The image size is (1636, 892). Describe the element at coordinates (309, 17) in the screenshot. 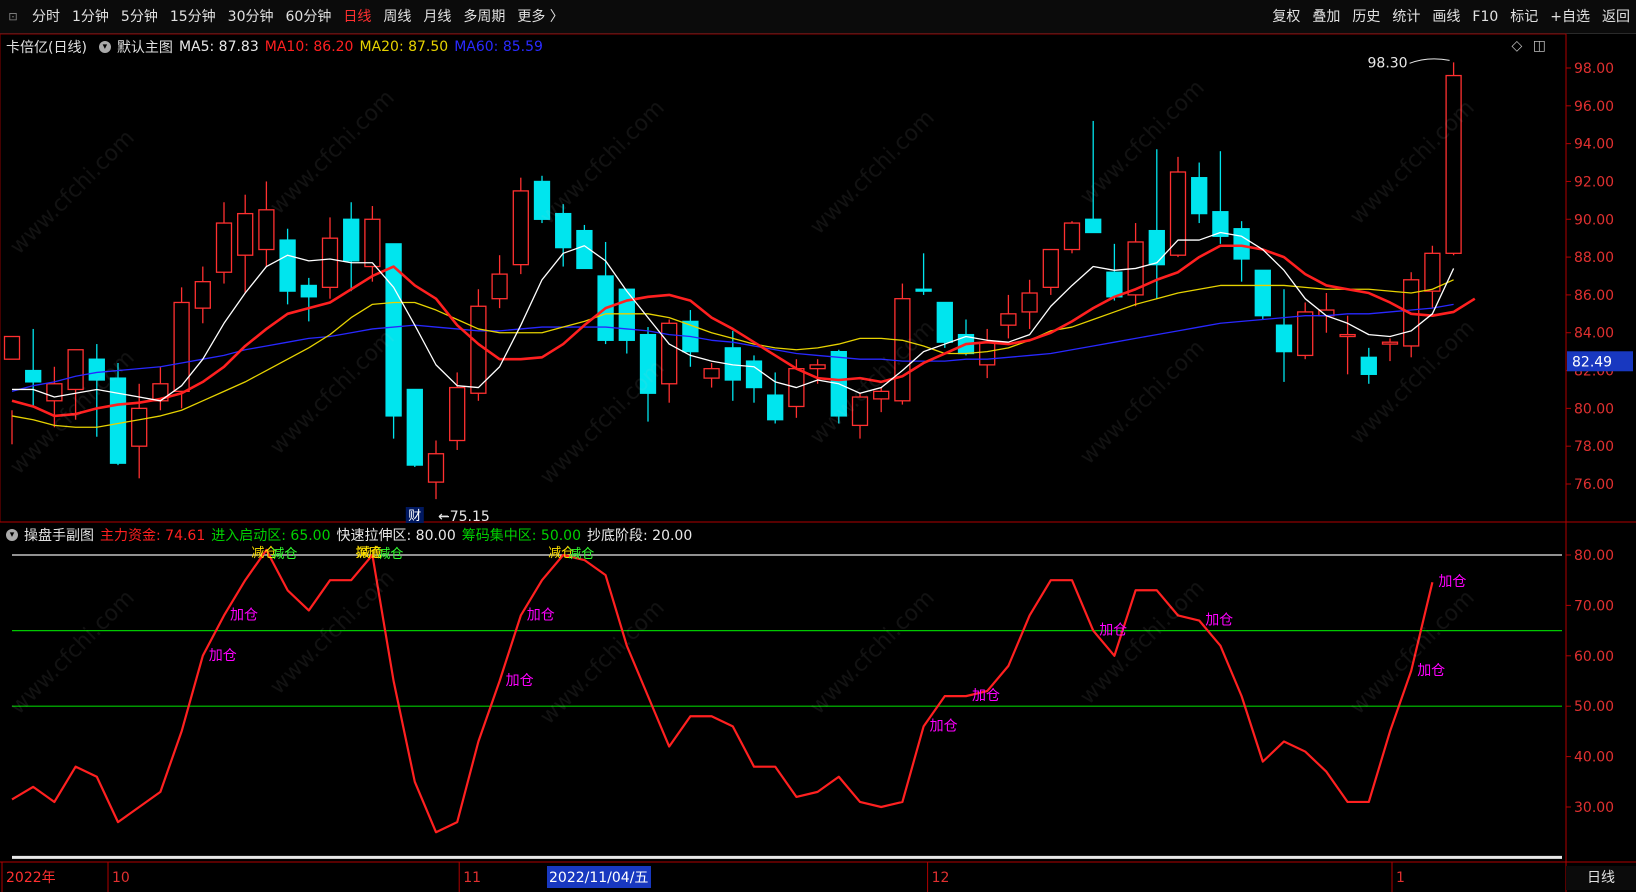

I see `tab-60min: 60分钟` at that location.